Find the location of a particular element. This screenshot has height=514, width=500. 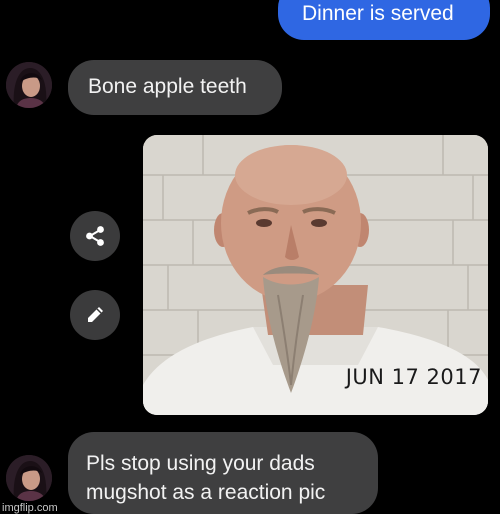

sent-message-bubble: Dinner is served is located at coordinates (384, 20).